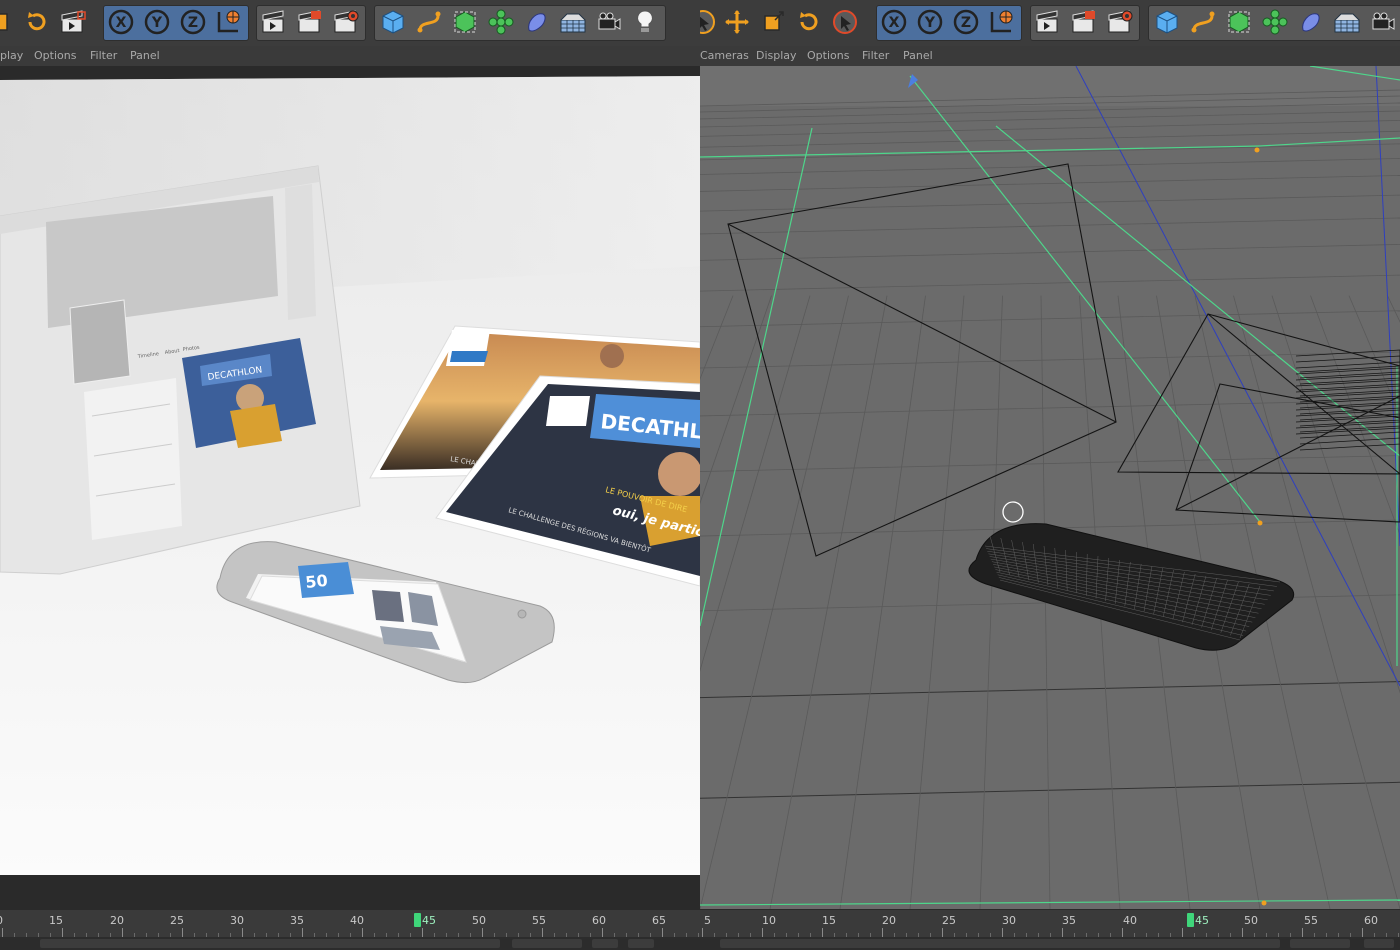  I want to click on frame-label: 35, so click(1069, 920).